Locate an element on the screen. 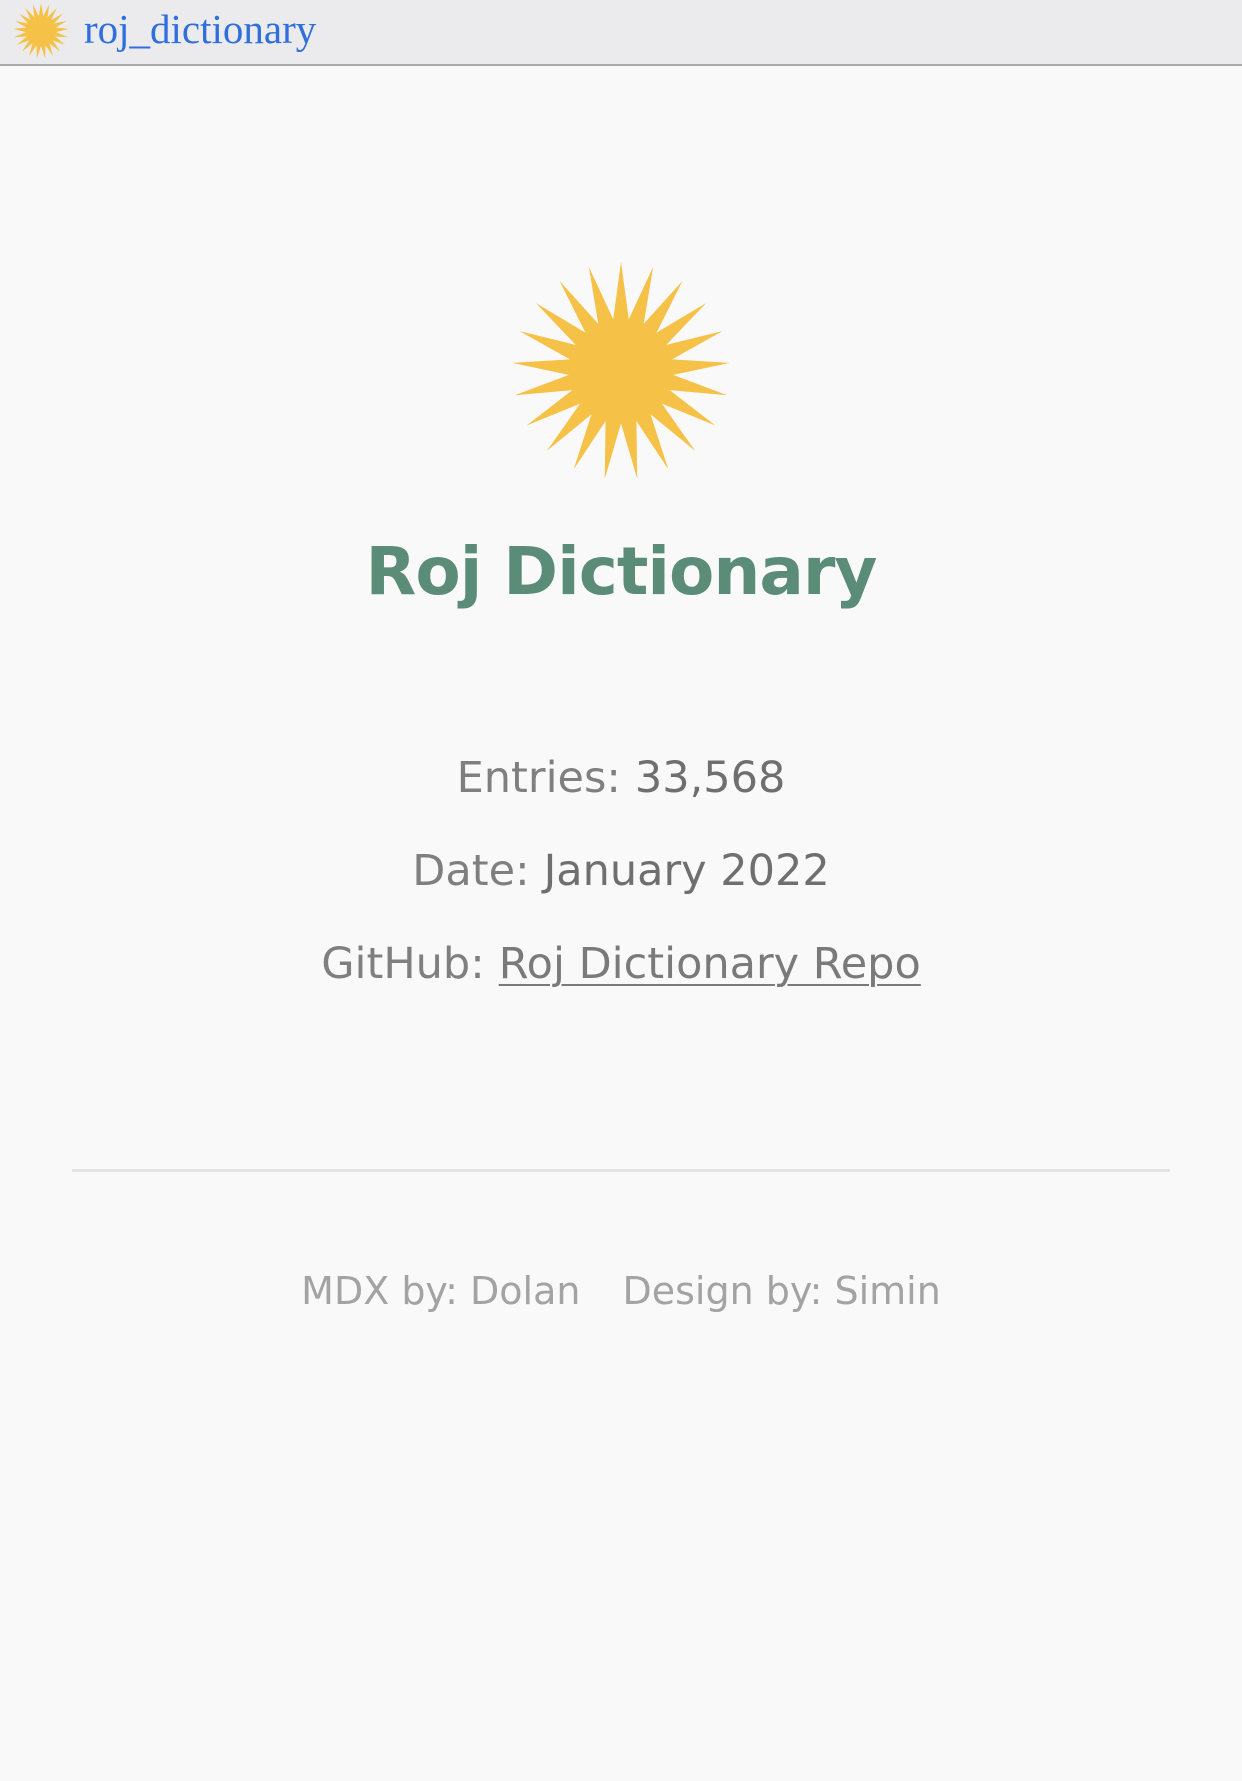 The width and height of the screenshot is (1242, 1781). mdx-credit: MDX by: Dolan is located at coordinates (441, 1291).